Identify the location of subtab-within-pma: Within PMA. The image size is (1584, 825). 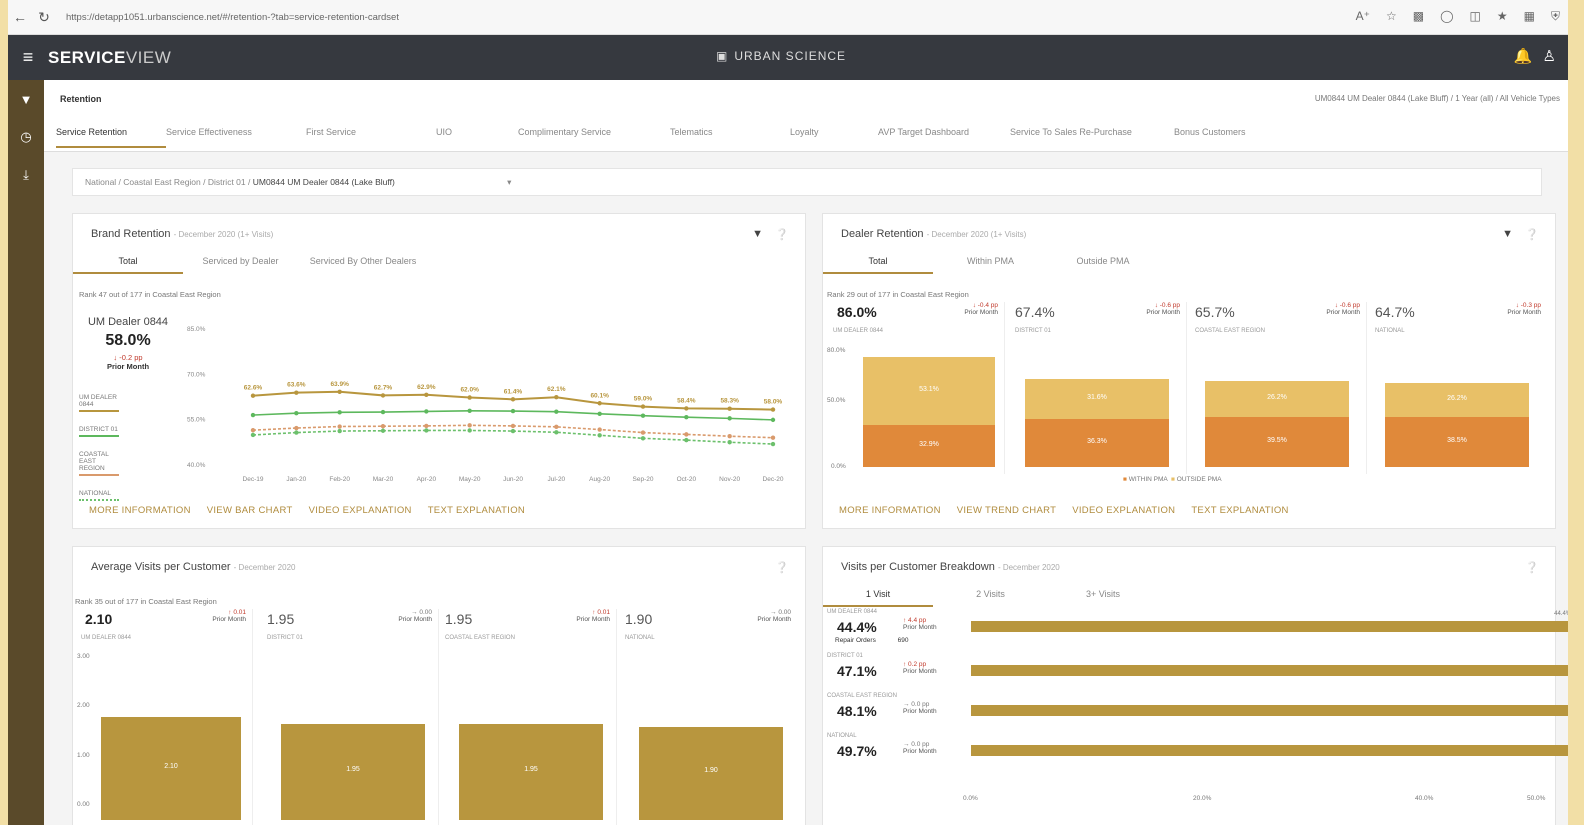
(990, 265).